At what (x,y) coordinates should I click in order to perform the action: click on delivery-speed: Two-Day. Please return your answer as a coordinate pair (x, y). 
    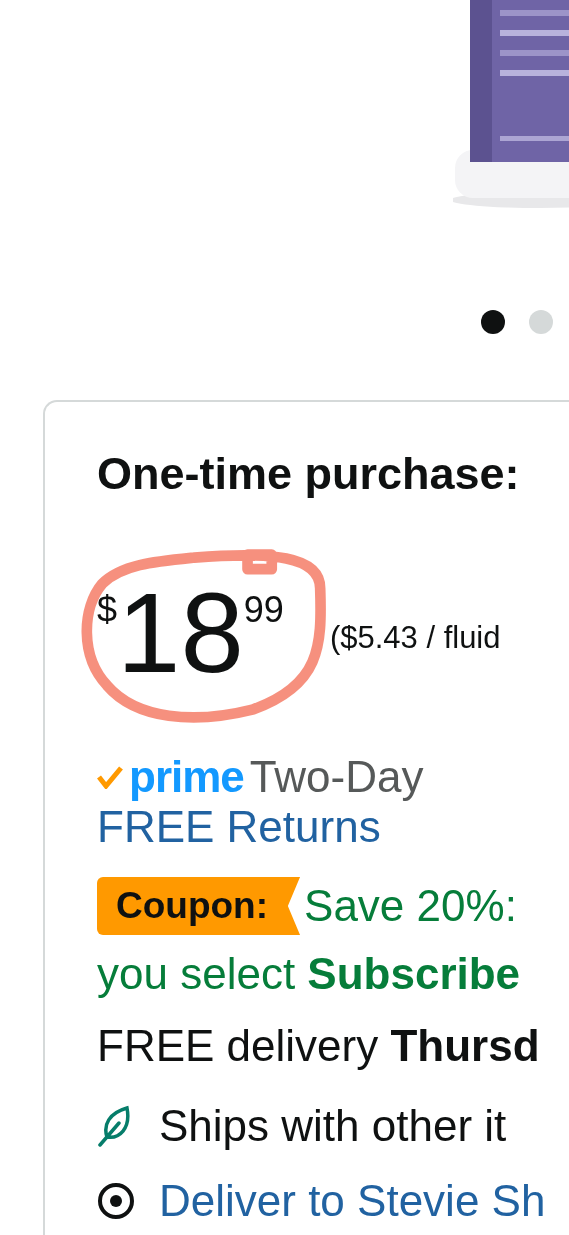
    Looking at the image, I should click on (336, 777).